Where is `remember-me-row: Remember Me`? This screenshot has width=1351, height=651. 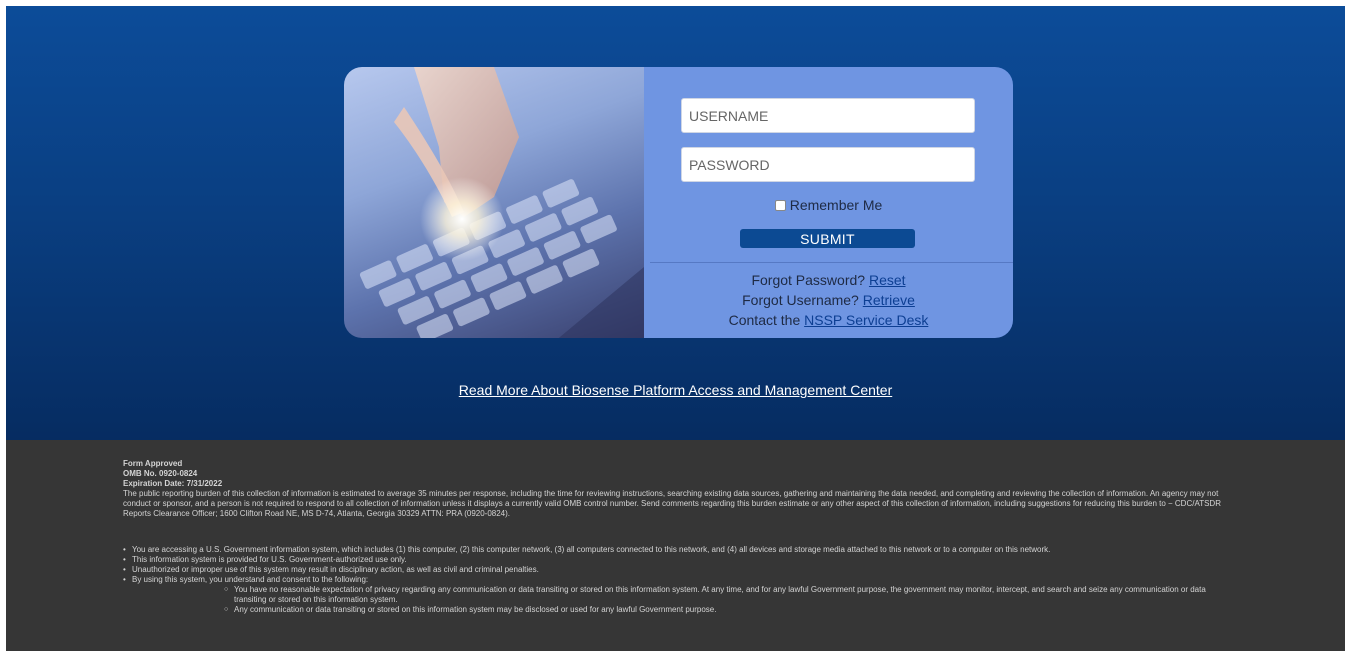 remember-me-row: Remember Me is located at coordinates (828, 205).